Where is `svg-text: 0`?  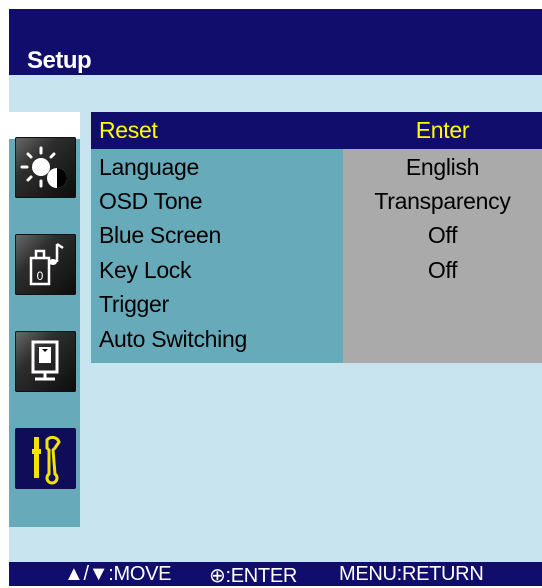
svg-text: 0 is located at coordinates (40, 276).